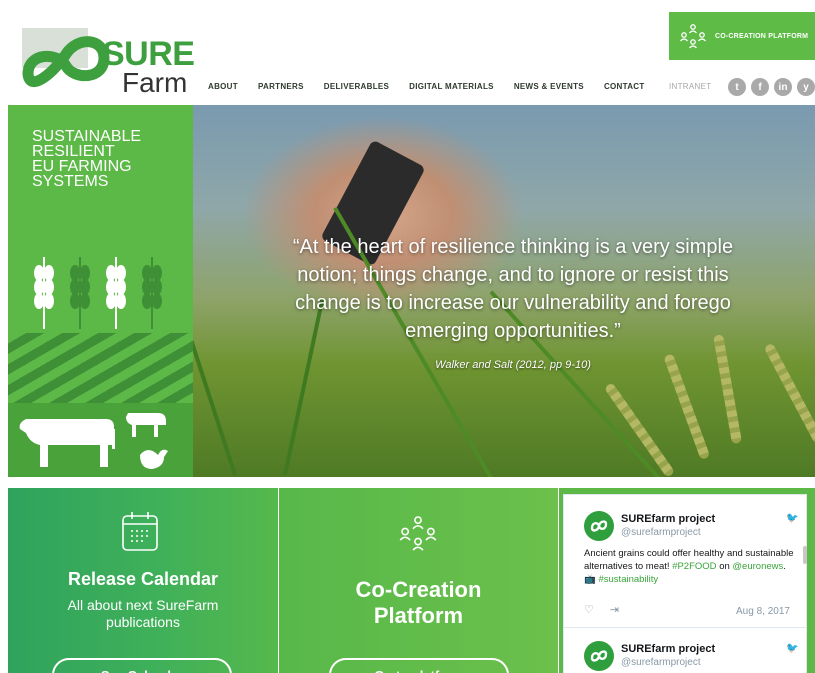 This screenshot has height=673, width=815. I want to click on tweet-hashtag: #P2FOOD, so click(694, 566).